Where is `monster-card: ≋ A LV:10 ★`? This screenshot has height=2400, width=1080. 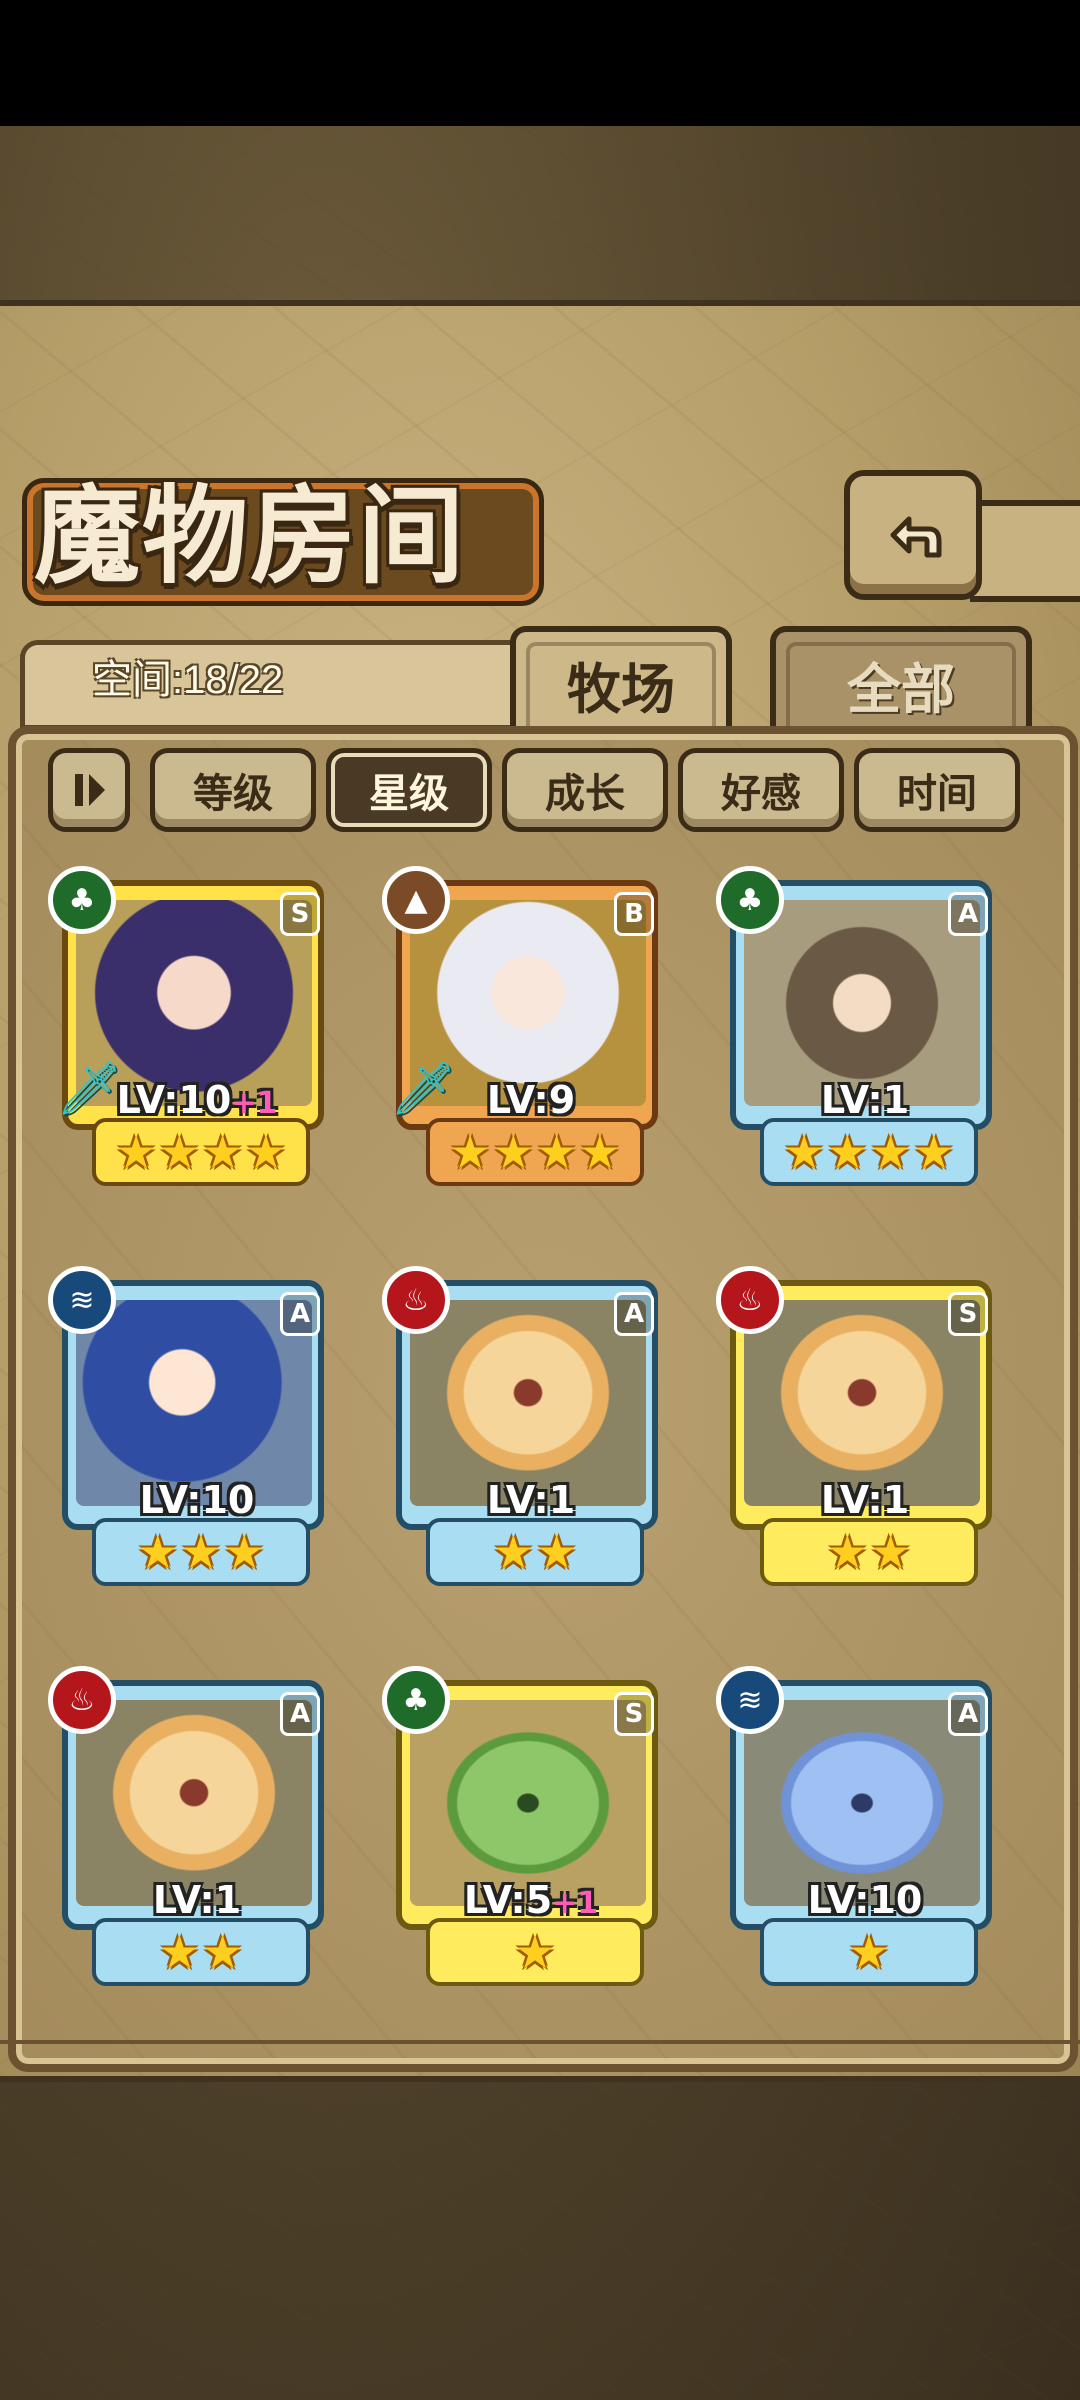
monster-card: ≋ A LV:10 ★ is located at coordinates (863, 1827).